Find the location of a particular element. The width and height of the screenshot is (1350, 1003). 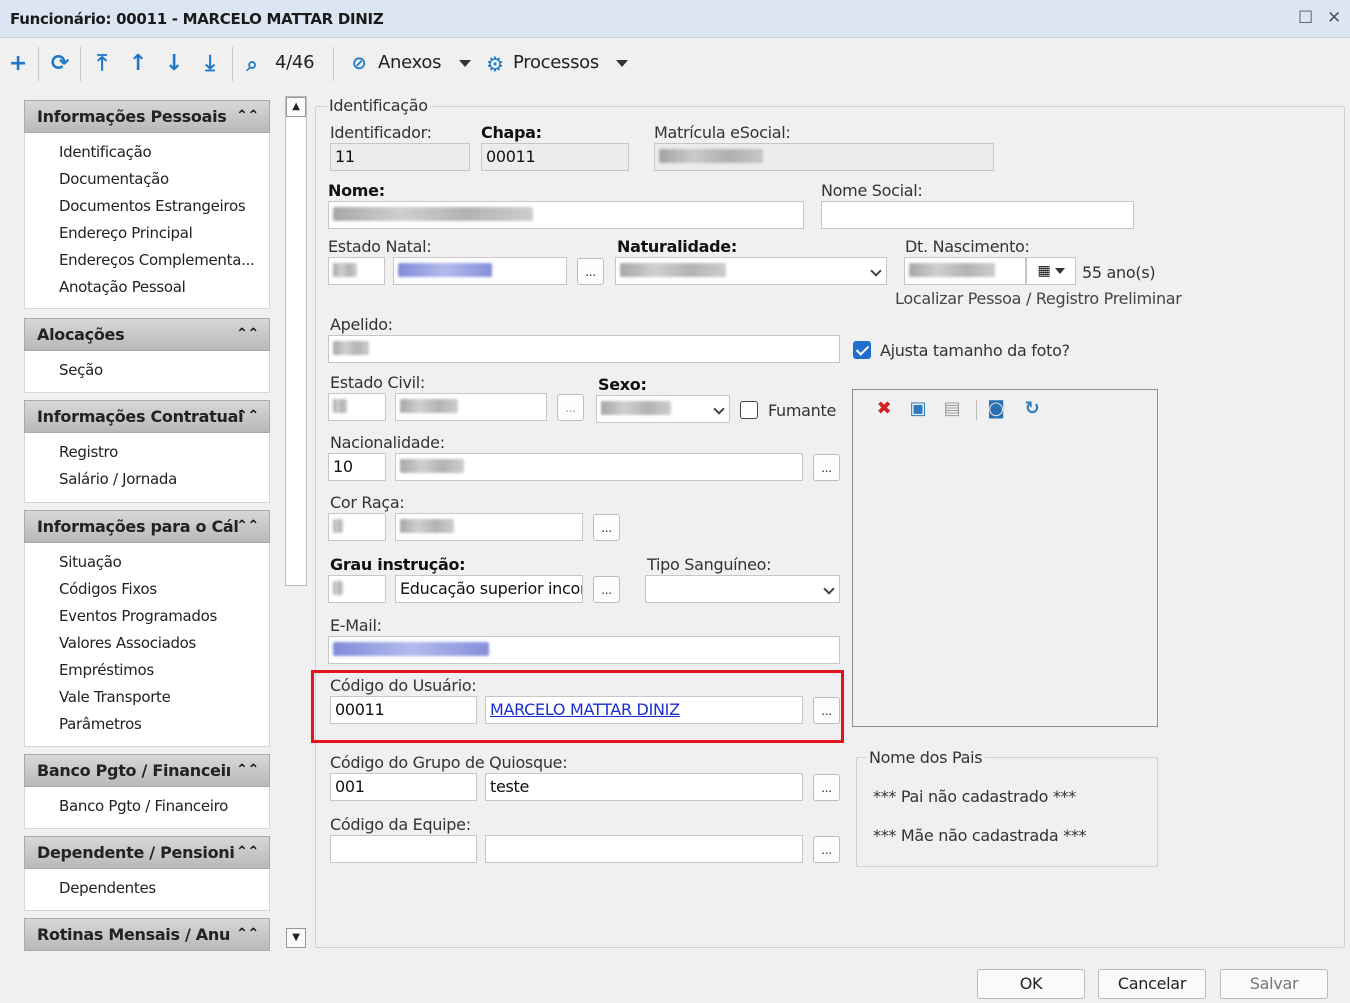

sidebar-item-secao: Seção is located at coordinates (81, 370).